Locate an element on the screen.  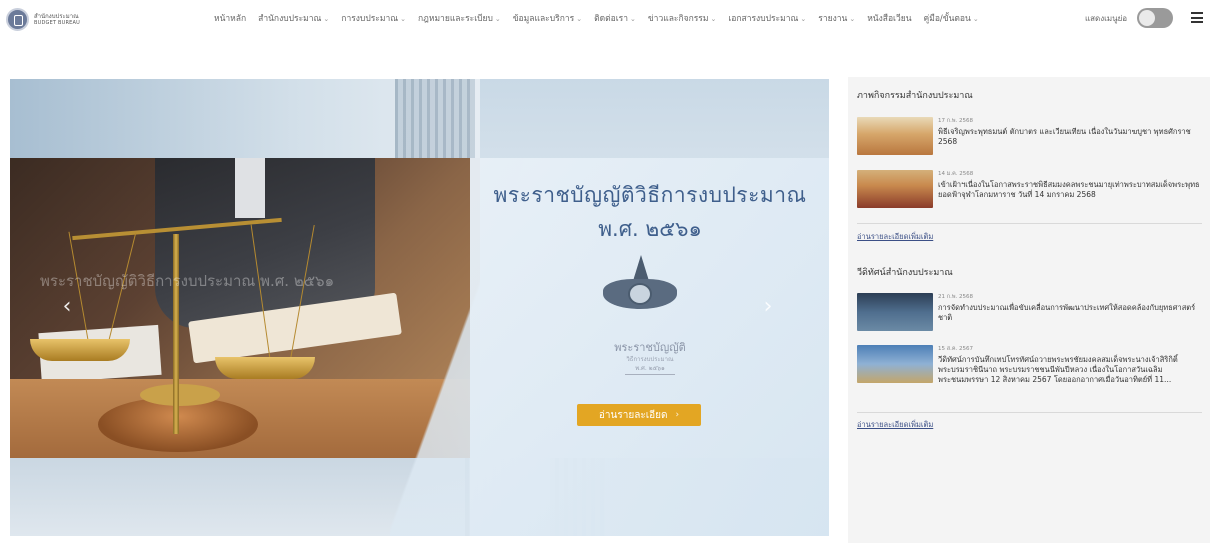
activities-more-link: อ่านรายละเอียดเพิ่มเติม is located at coordinates (895, 237).